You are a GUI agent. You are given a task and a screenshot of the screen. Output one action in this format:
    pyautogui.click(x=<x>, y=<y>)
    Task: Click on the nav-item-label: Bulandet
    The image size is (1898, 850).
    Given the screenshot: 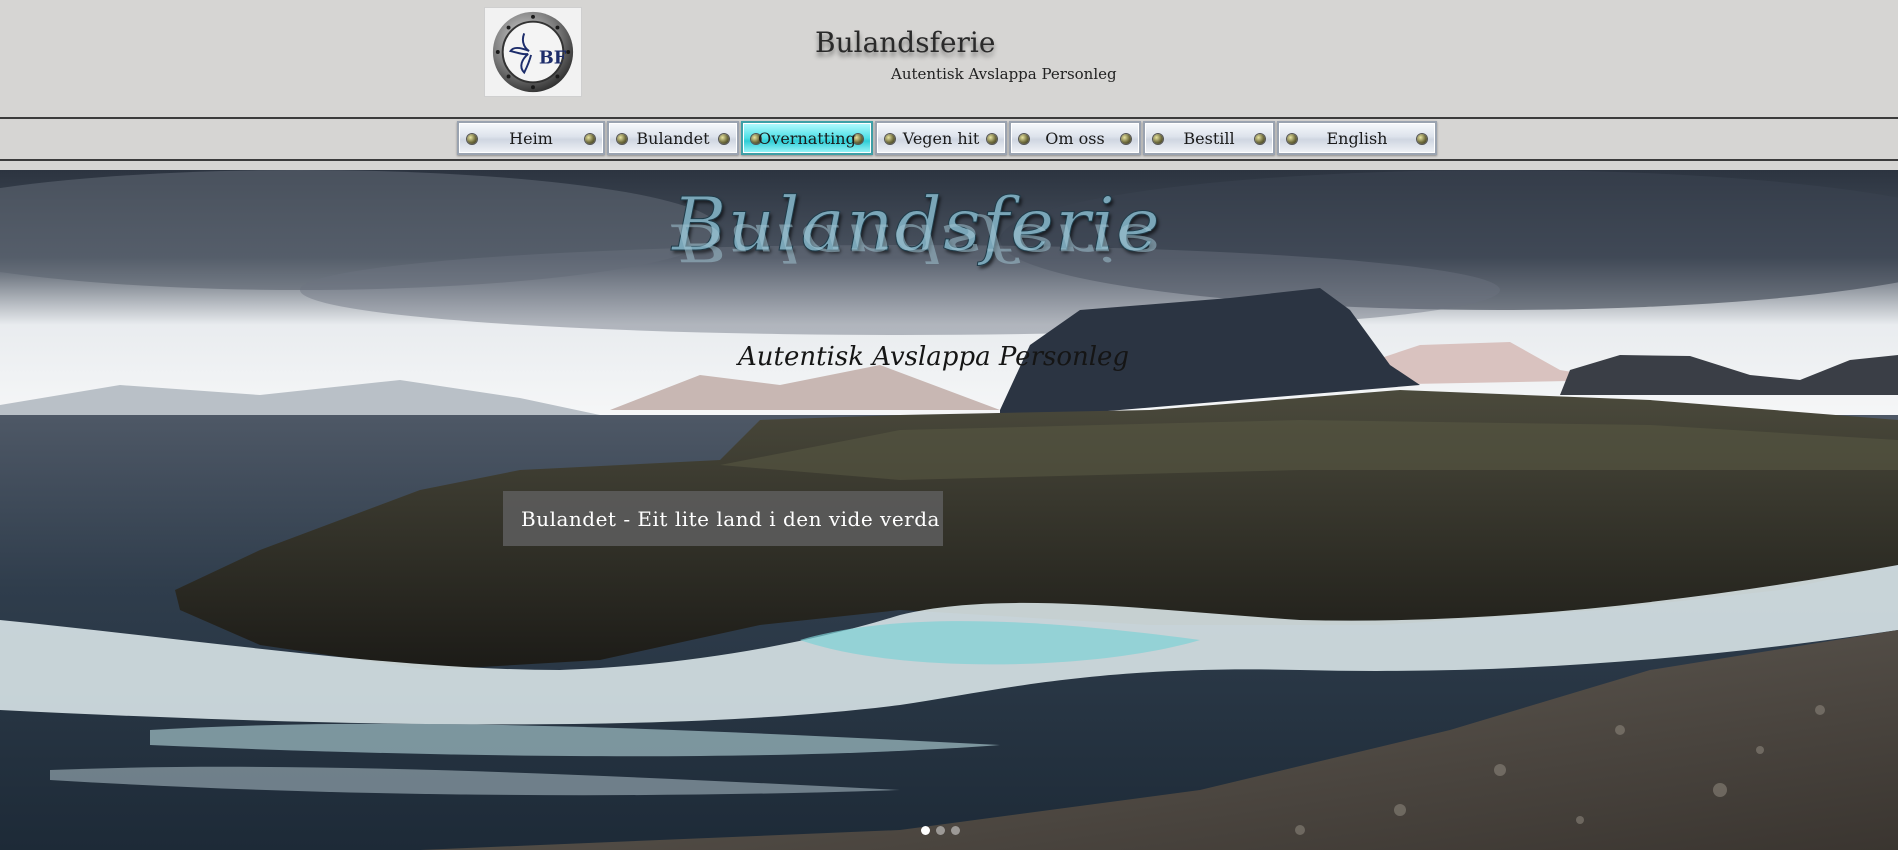 What is the action you would take?
    pyautogui.click(x=673, y=138)
    